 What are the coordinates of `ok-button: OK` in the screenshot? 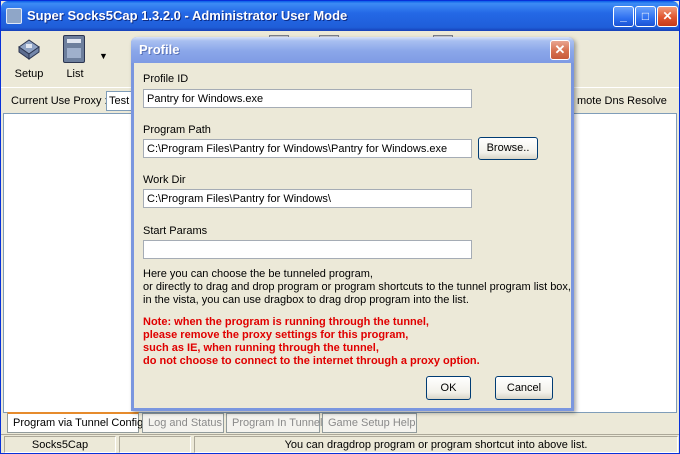 It's located at (448, 388).